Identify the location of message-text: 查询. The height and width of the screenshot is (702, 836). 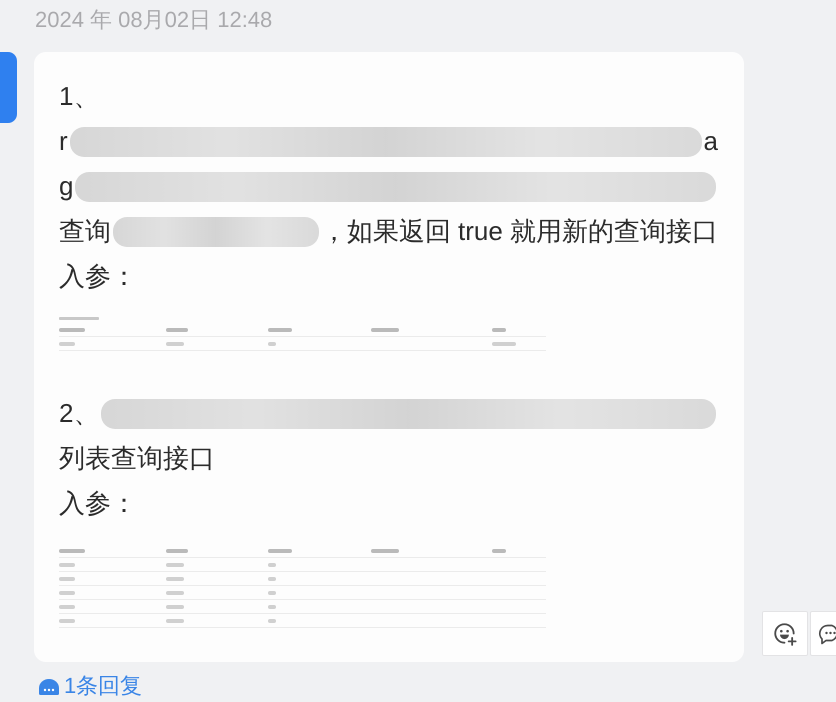
(85, 231).